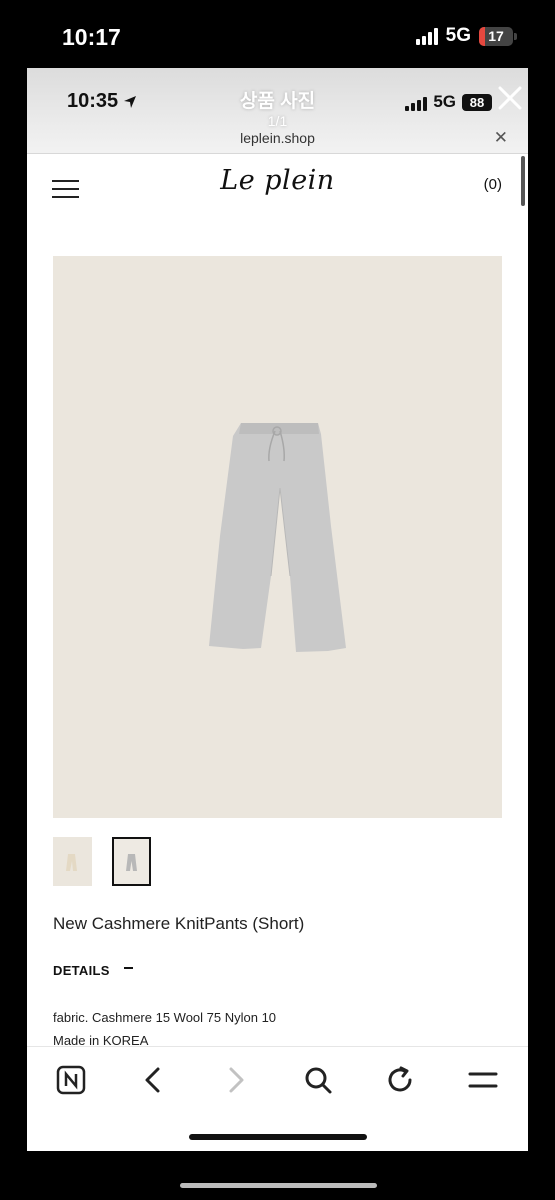 The height and width of the screenshot is (1200, 555). Describe the element at coordinates (153, 1080) in the screenshot. I see `back-icon` at that location.